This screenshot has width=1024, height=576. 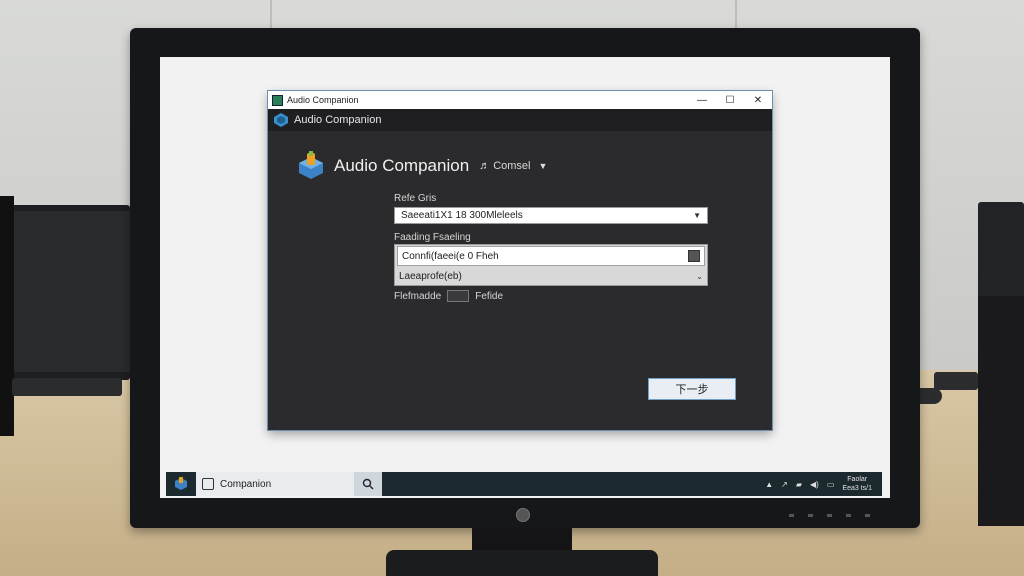 I want to click on device-label: Refe Gris, so click(x=415, y=198).